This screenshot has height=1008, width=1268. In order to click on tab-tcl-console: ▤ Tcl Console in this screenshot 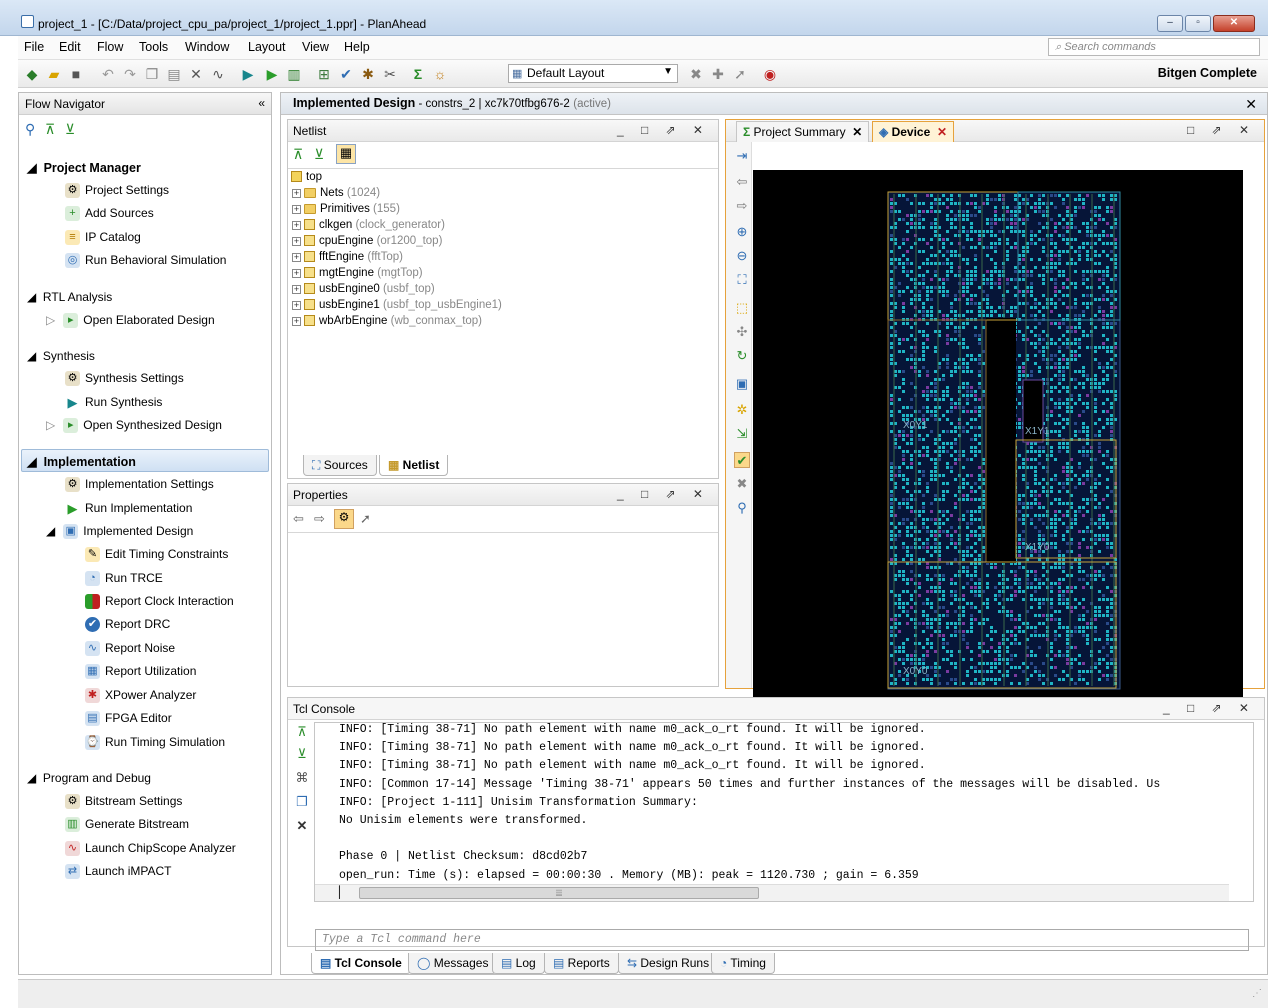, I will do `click(361, 963)`.